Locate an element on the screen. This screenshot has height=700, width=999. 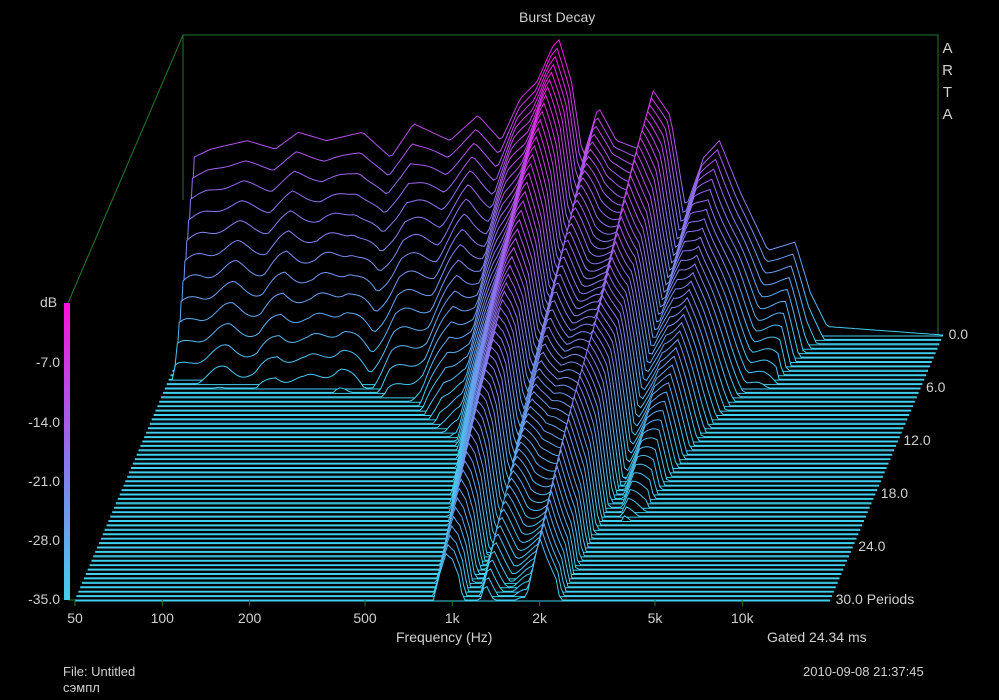
period-tick-label: 0.0 is located at coordinates (958, 334).